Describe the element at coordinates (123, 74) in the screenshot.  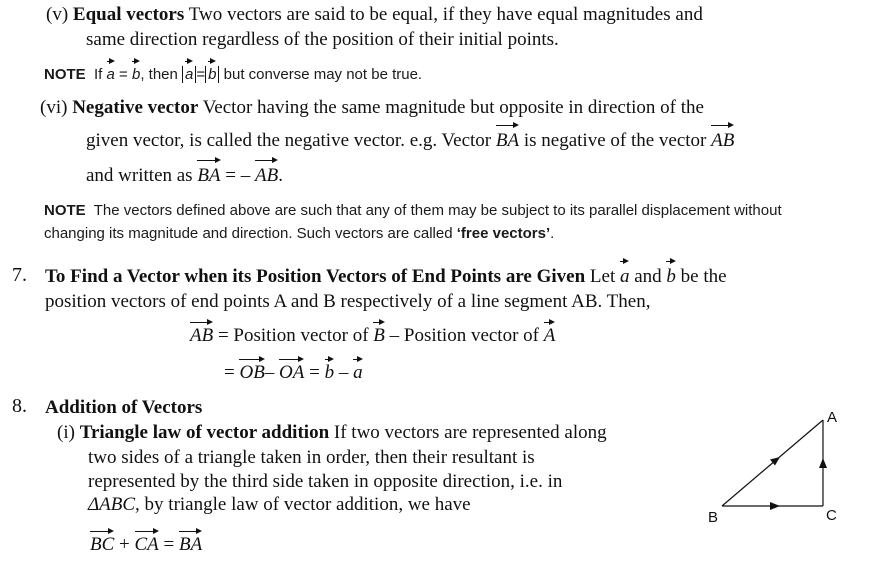
I see `note-1-eq: =` at that location.